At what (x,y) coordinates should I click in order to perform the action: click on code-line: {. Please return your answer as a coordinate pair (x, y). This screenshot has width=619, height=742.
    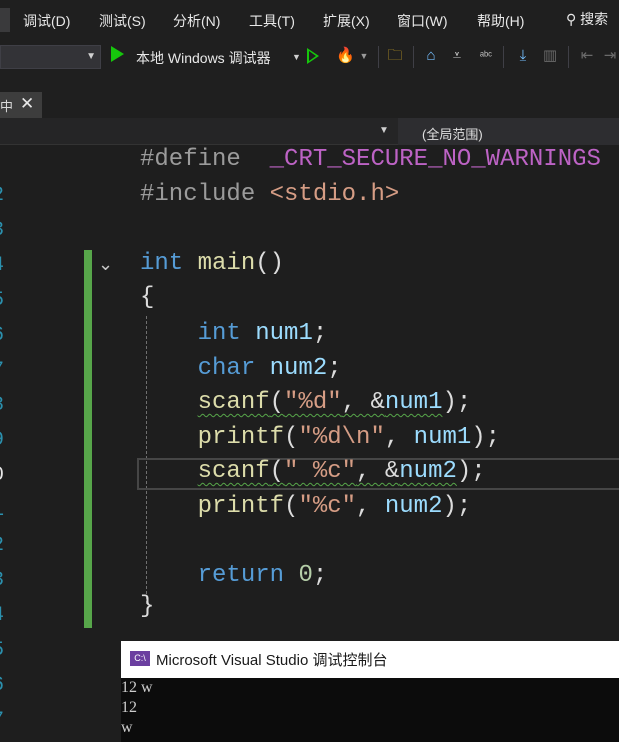
    Looking at the image, I should click on (147, 297).